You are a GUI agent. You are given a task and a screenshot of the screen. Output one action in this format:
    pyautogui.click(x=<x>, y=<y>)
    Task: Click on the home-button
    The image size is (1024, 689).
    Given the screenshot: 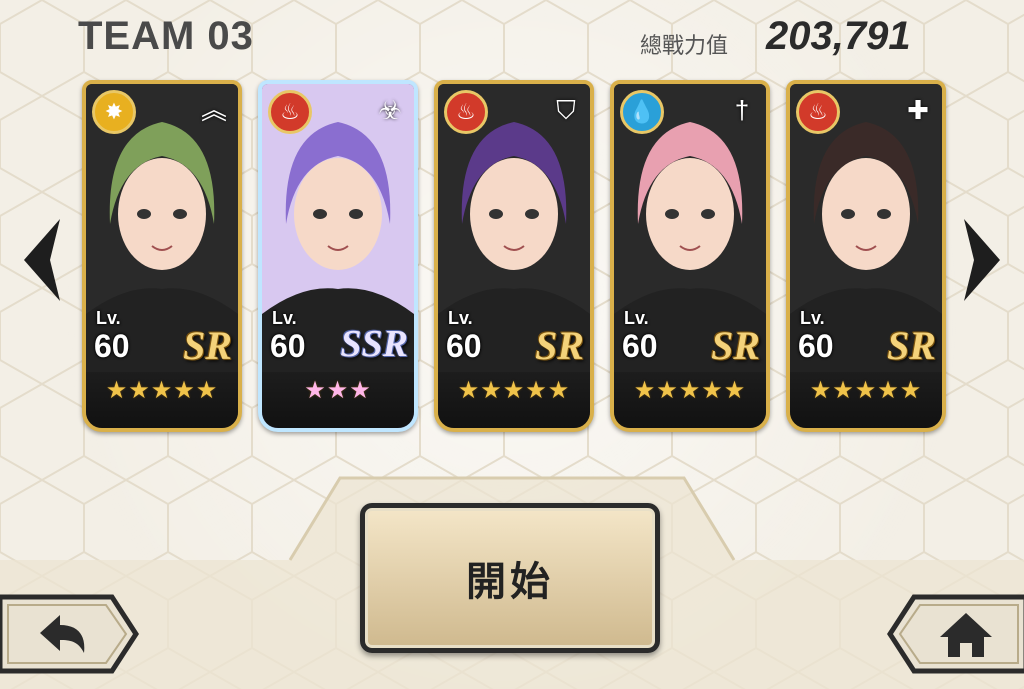 What is the action you would take?
    pyautogui.click(x=955, y=634)
    